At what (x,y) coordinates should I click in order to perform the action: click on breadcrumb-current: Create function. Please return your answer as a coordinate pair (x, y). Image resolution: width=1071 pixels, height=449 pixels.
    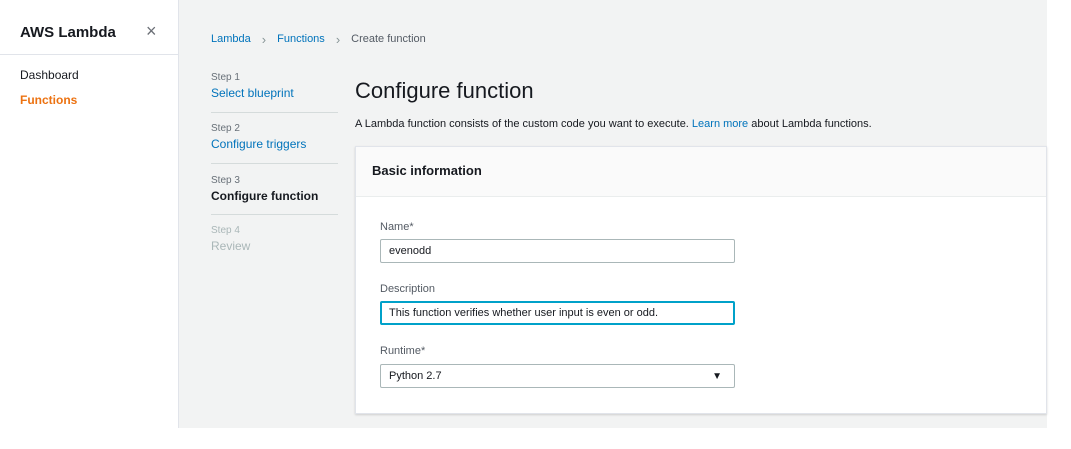
    Looking at the image, I should click on (388, 39).